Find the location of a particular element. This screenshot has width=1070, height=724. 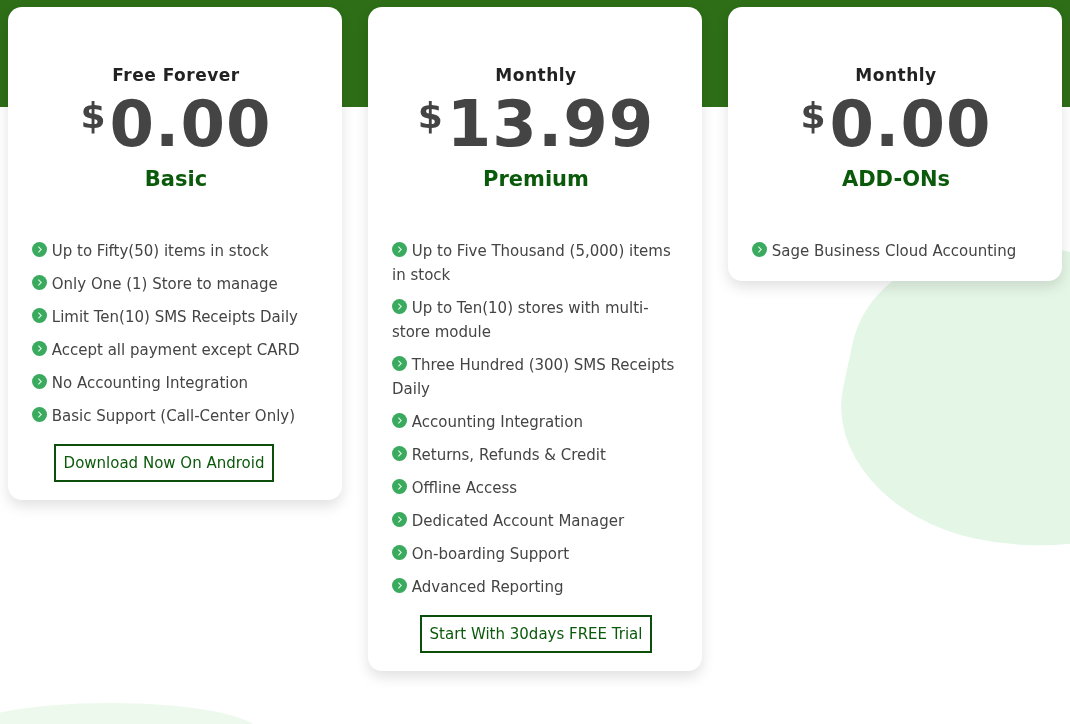

plan-price: 13.99 is located at coordinates (550, 124).